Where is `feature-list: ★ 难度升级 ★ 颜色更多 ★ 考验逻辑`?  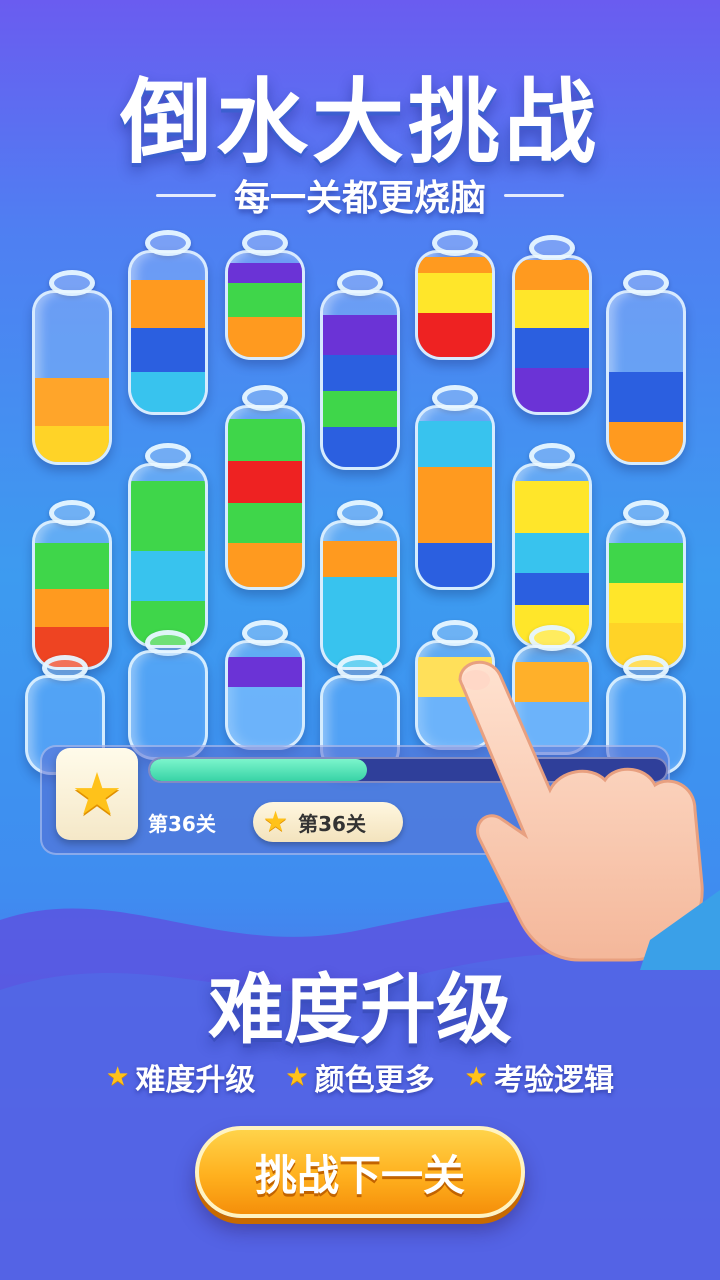 feature-list: ★ 难度升级 ★ 颜色更多 ★ 考验逻辑 is located at coordinates (360, 1077).